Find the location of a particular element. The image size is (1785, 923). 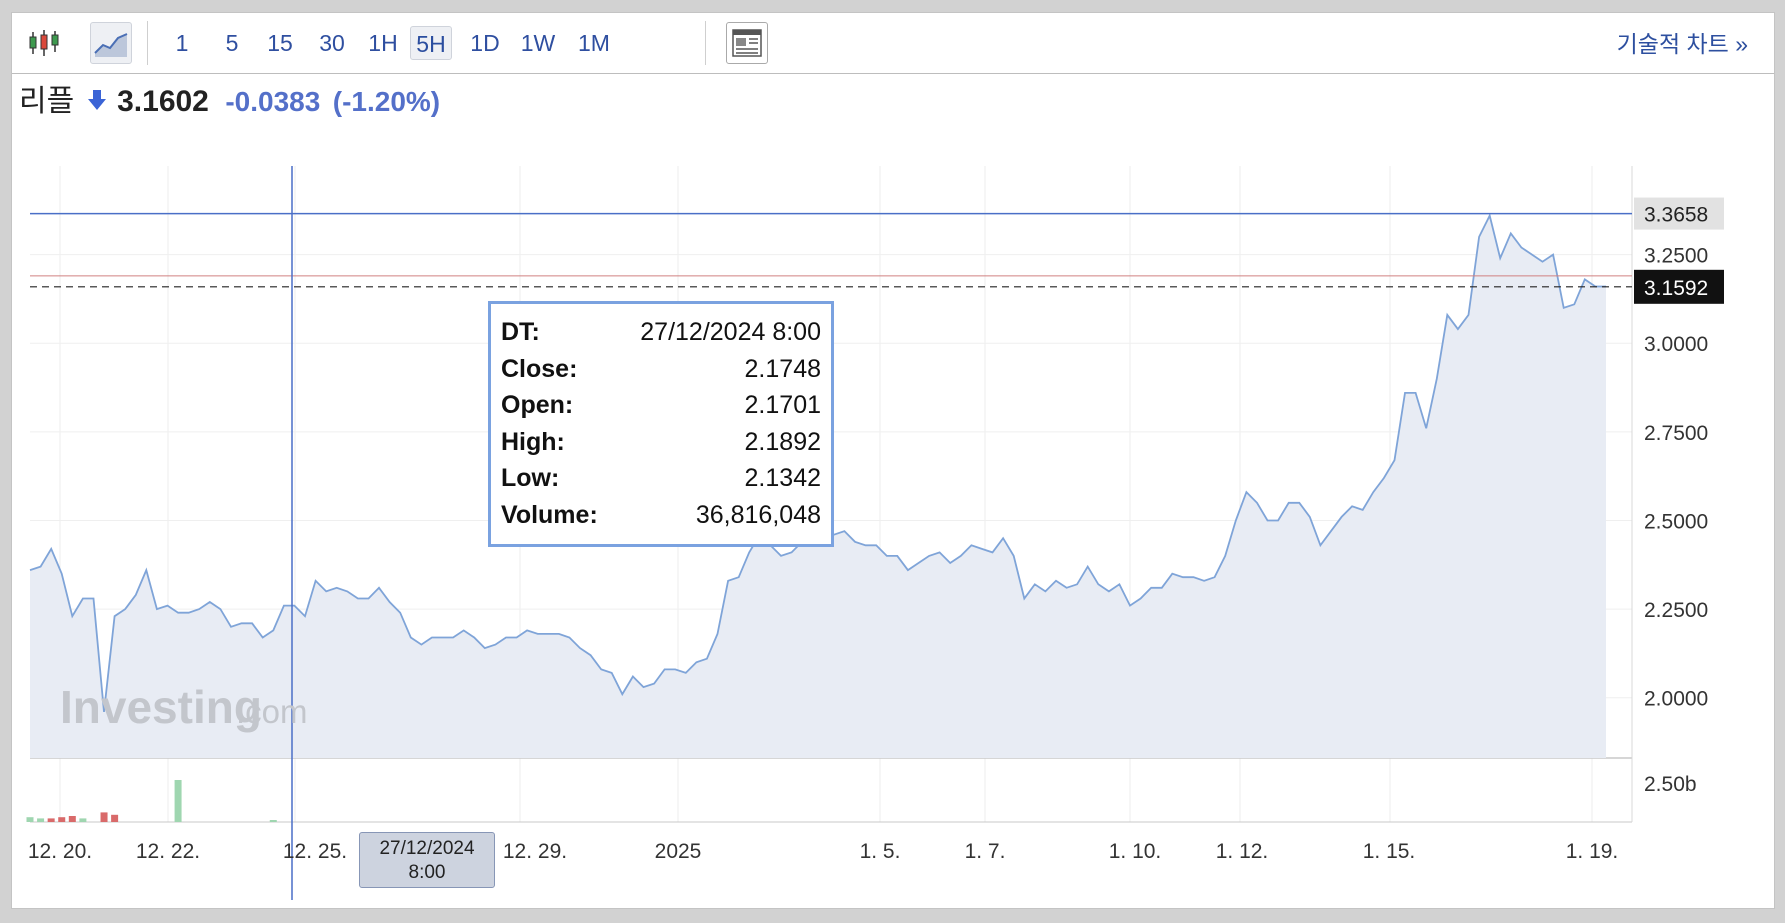

tooltip-value: 2.1701 is located at coordinates (782, 405).